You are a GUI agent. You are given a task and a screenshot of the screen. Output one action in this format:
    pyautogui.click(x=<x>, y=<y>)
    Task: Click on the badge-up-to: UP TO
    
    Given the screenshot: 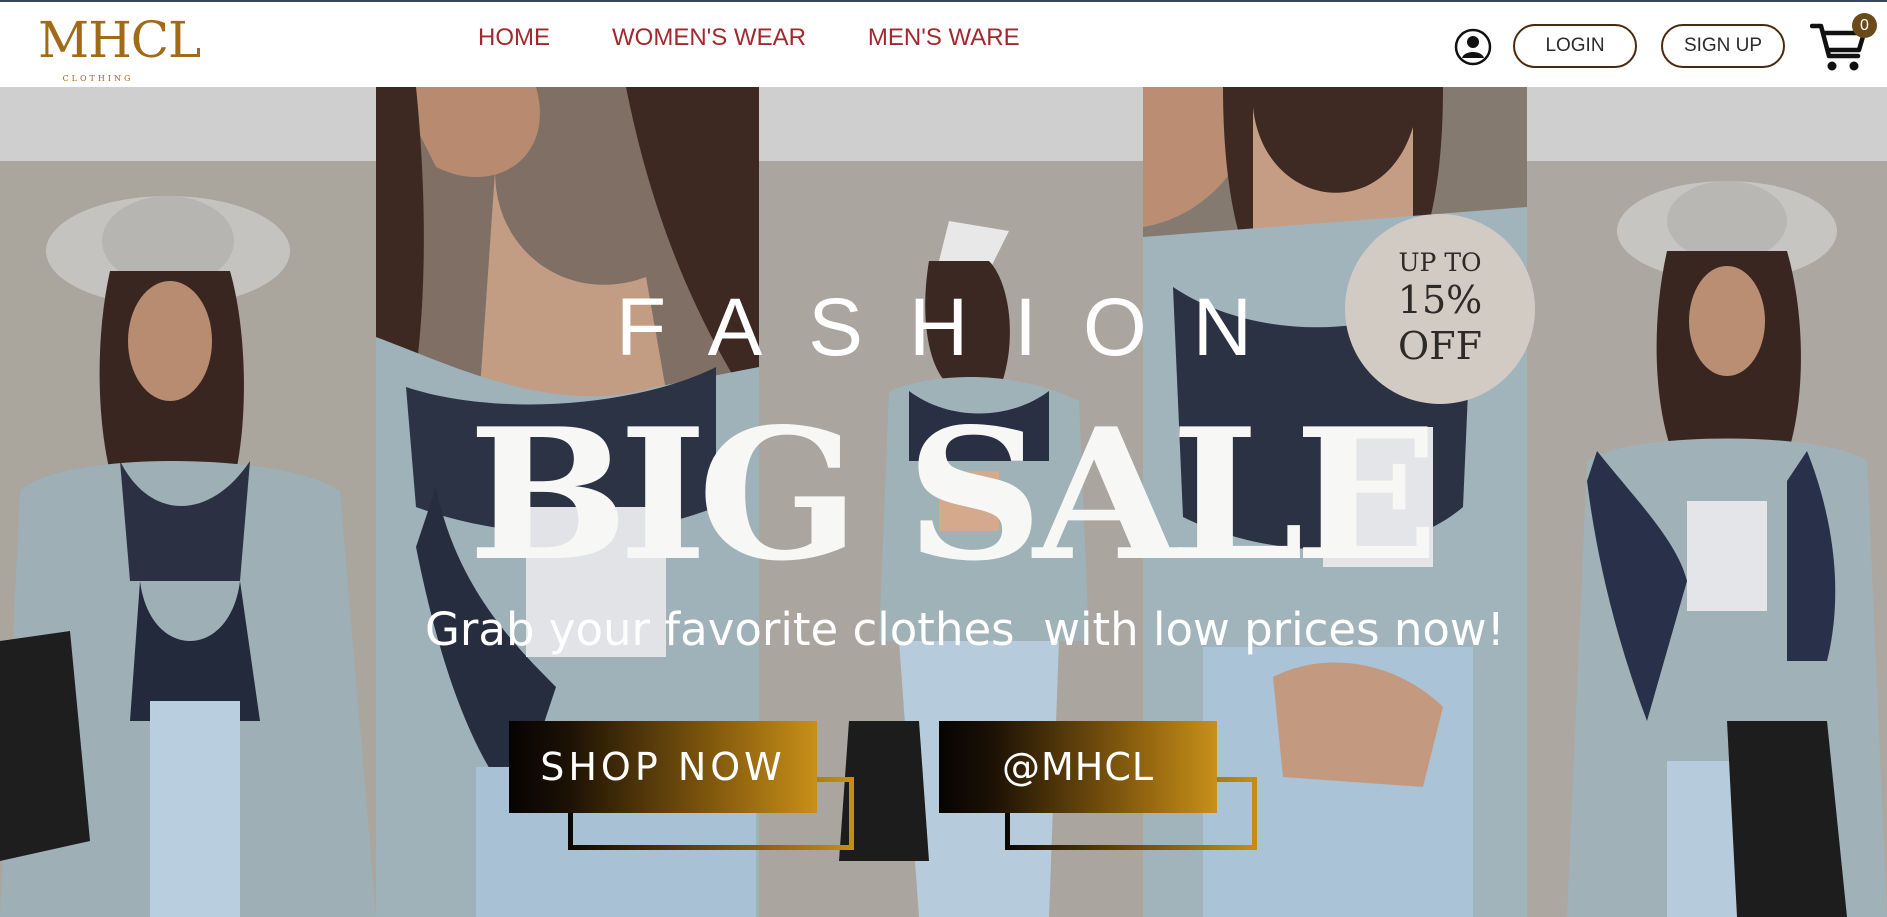 What is the action you would take?
    pyautogui.click(x=1440, y=262)
    